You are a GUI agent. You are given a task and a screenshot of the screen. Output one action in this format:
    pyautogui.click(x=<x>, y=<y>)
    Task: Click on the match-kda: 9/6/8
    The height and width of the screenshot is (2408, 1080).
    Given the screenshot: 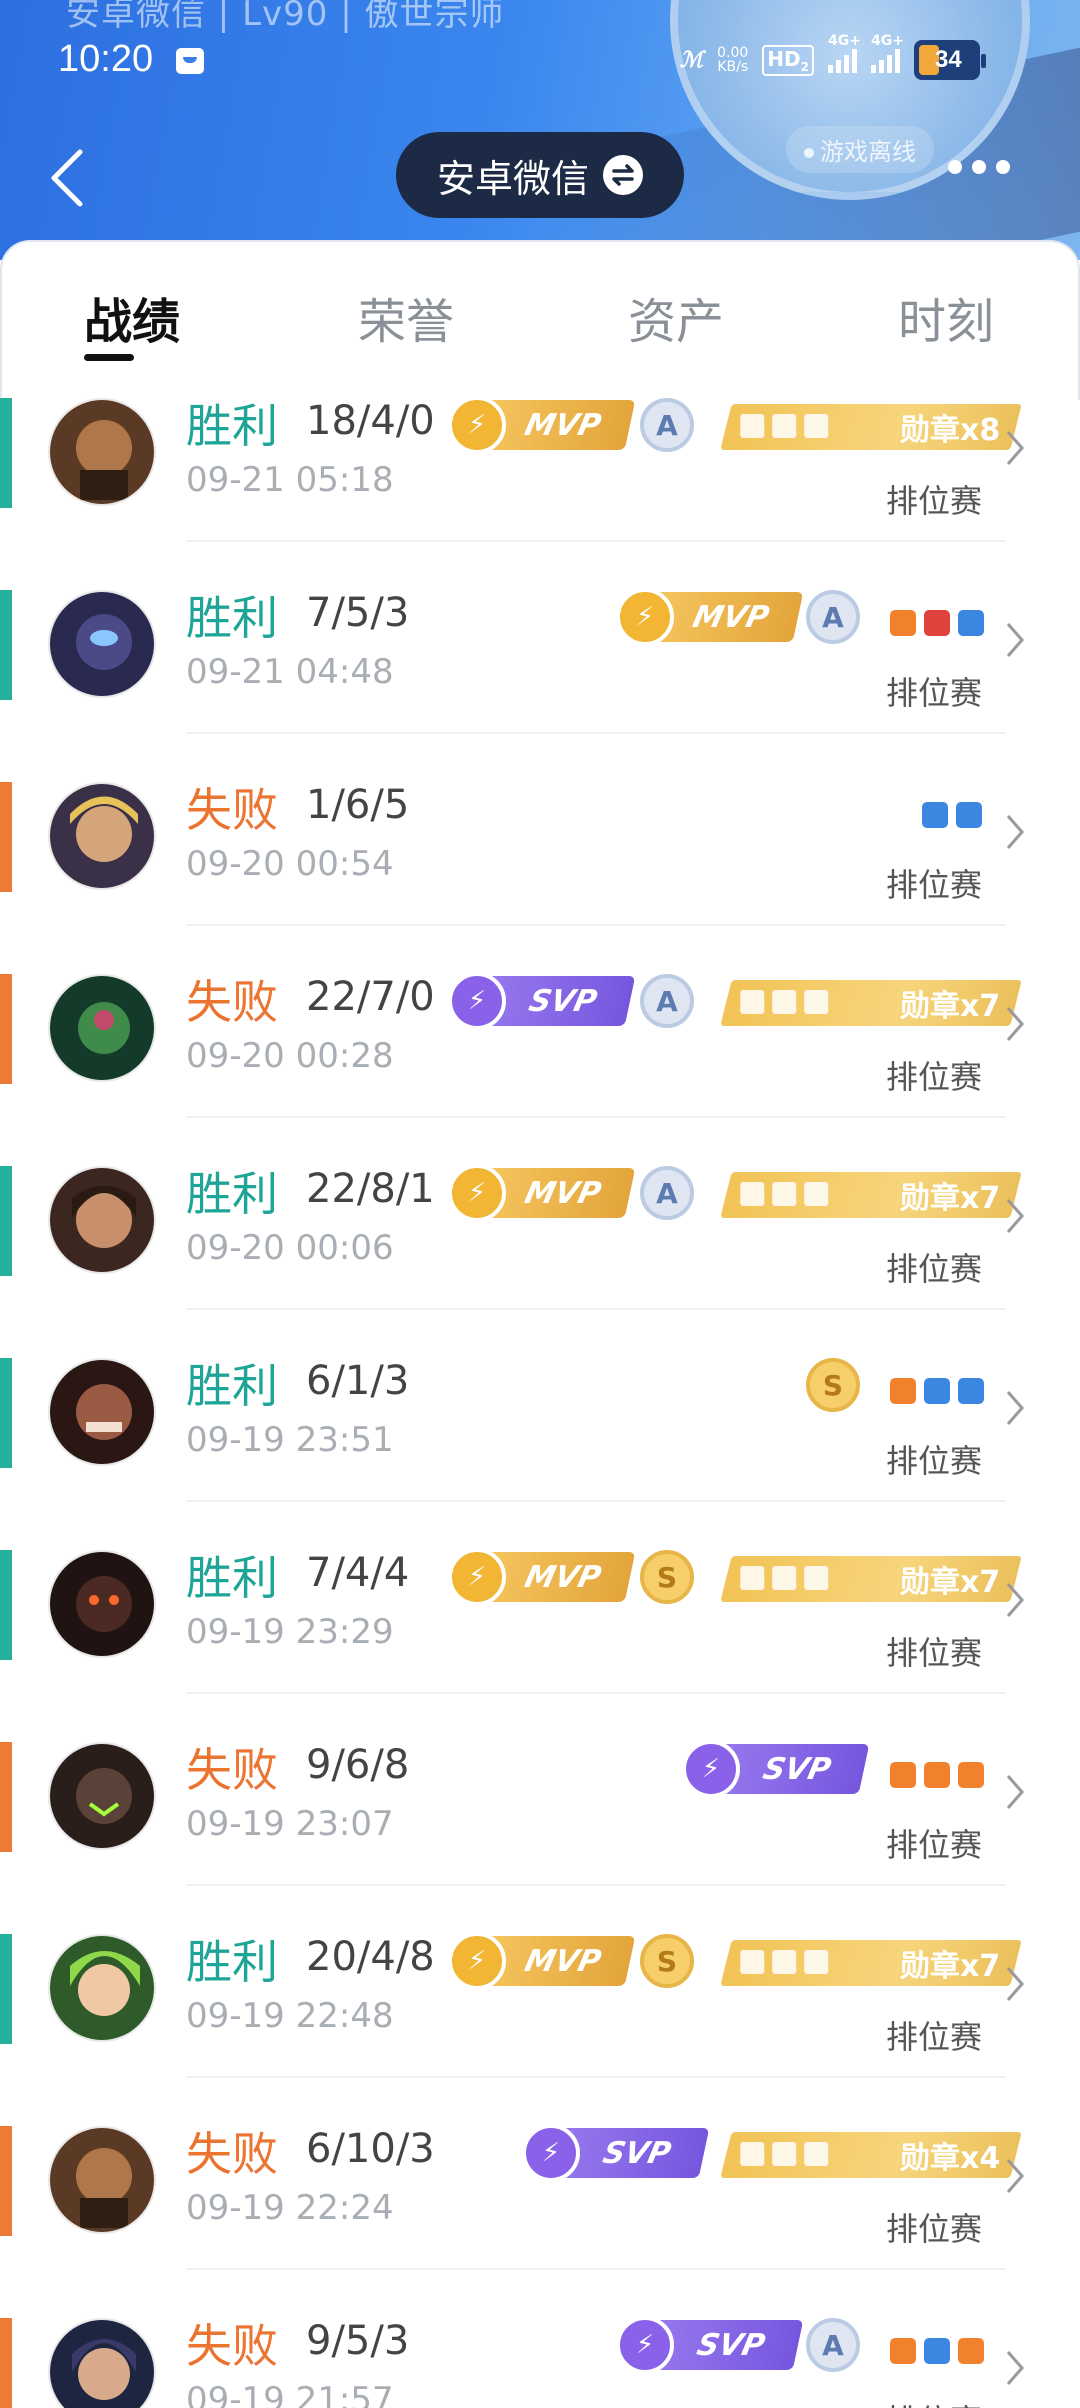 What is the action you would take?
    pyautogui.click(x=358, y=1765)
    